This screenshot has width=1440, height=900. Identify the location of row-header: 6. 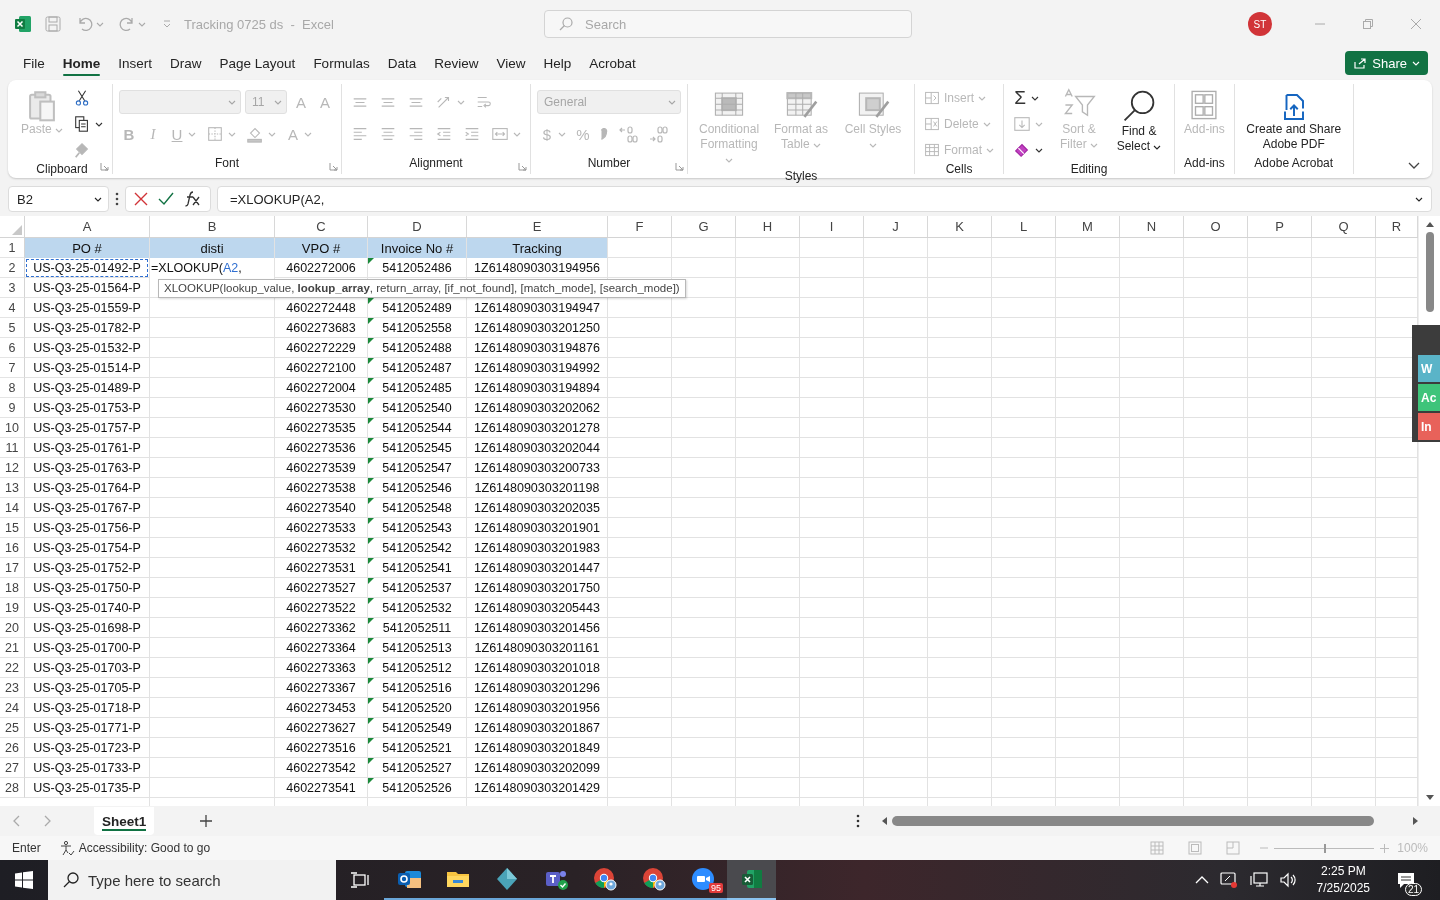
(12, 348).